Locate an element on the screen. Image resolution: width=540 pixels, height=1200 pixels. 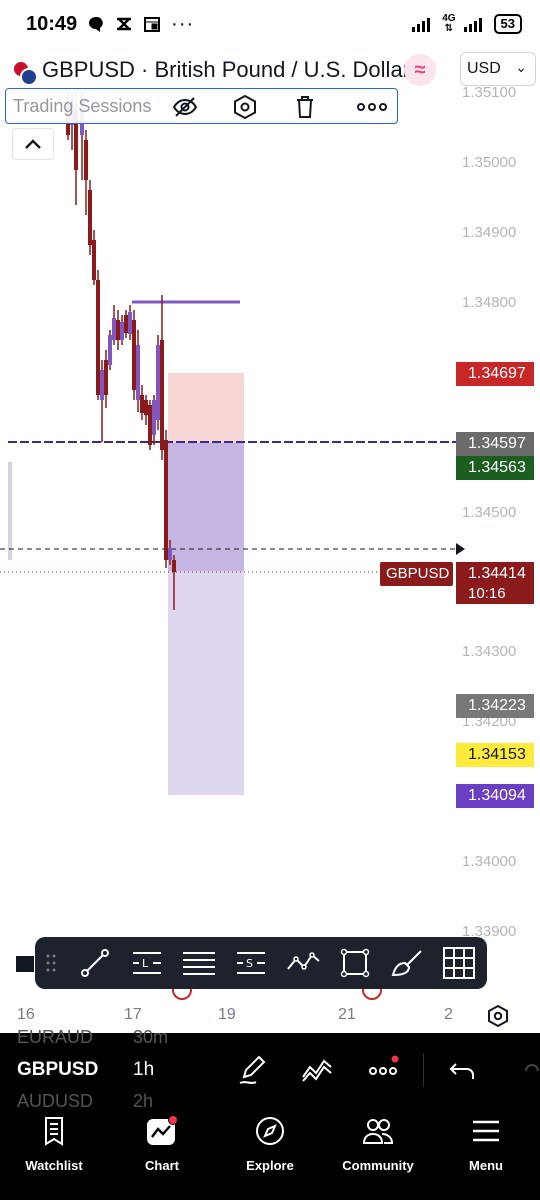
bar-countdown: 10:16 is located at coordinates (487, 593).